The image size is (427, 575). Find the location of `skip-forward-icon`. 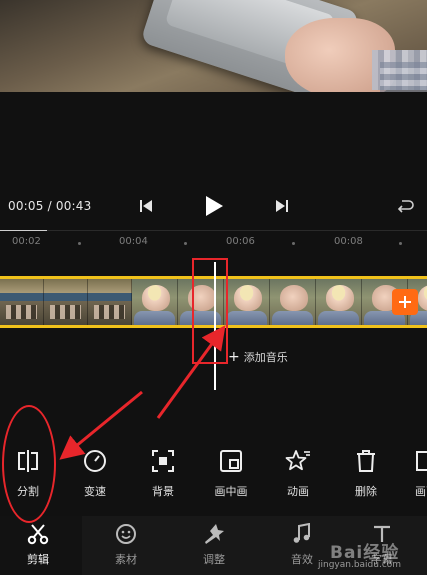

skip-forward-icon is located at coordinates (282, 206).